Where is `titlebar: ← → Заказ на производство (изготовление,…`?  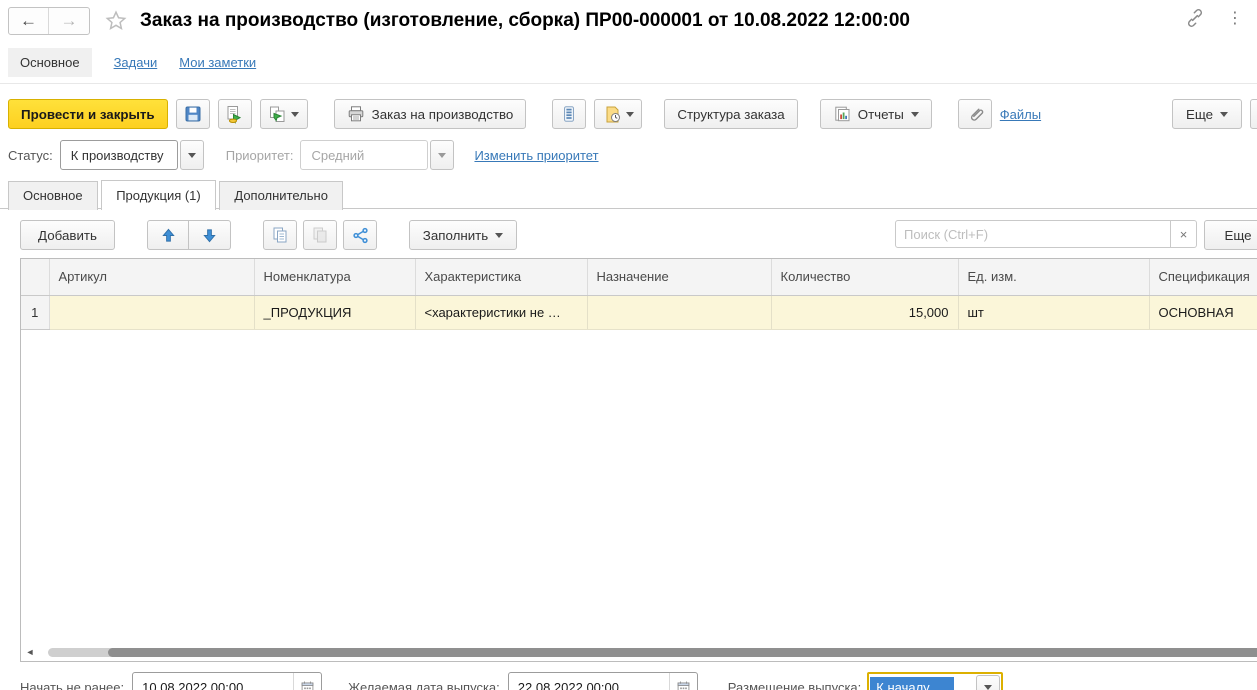
titlebar: ← → Заказ на производство (изготовление,… is located at coordinates (628, 21).